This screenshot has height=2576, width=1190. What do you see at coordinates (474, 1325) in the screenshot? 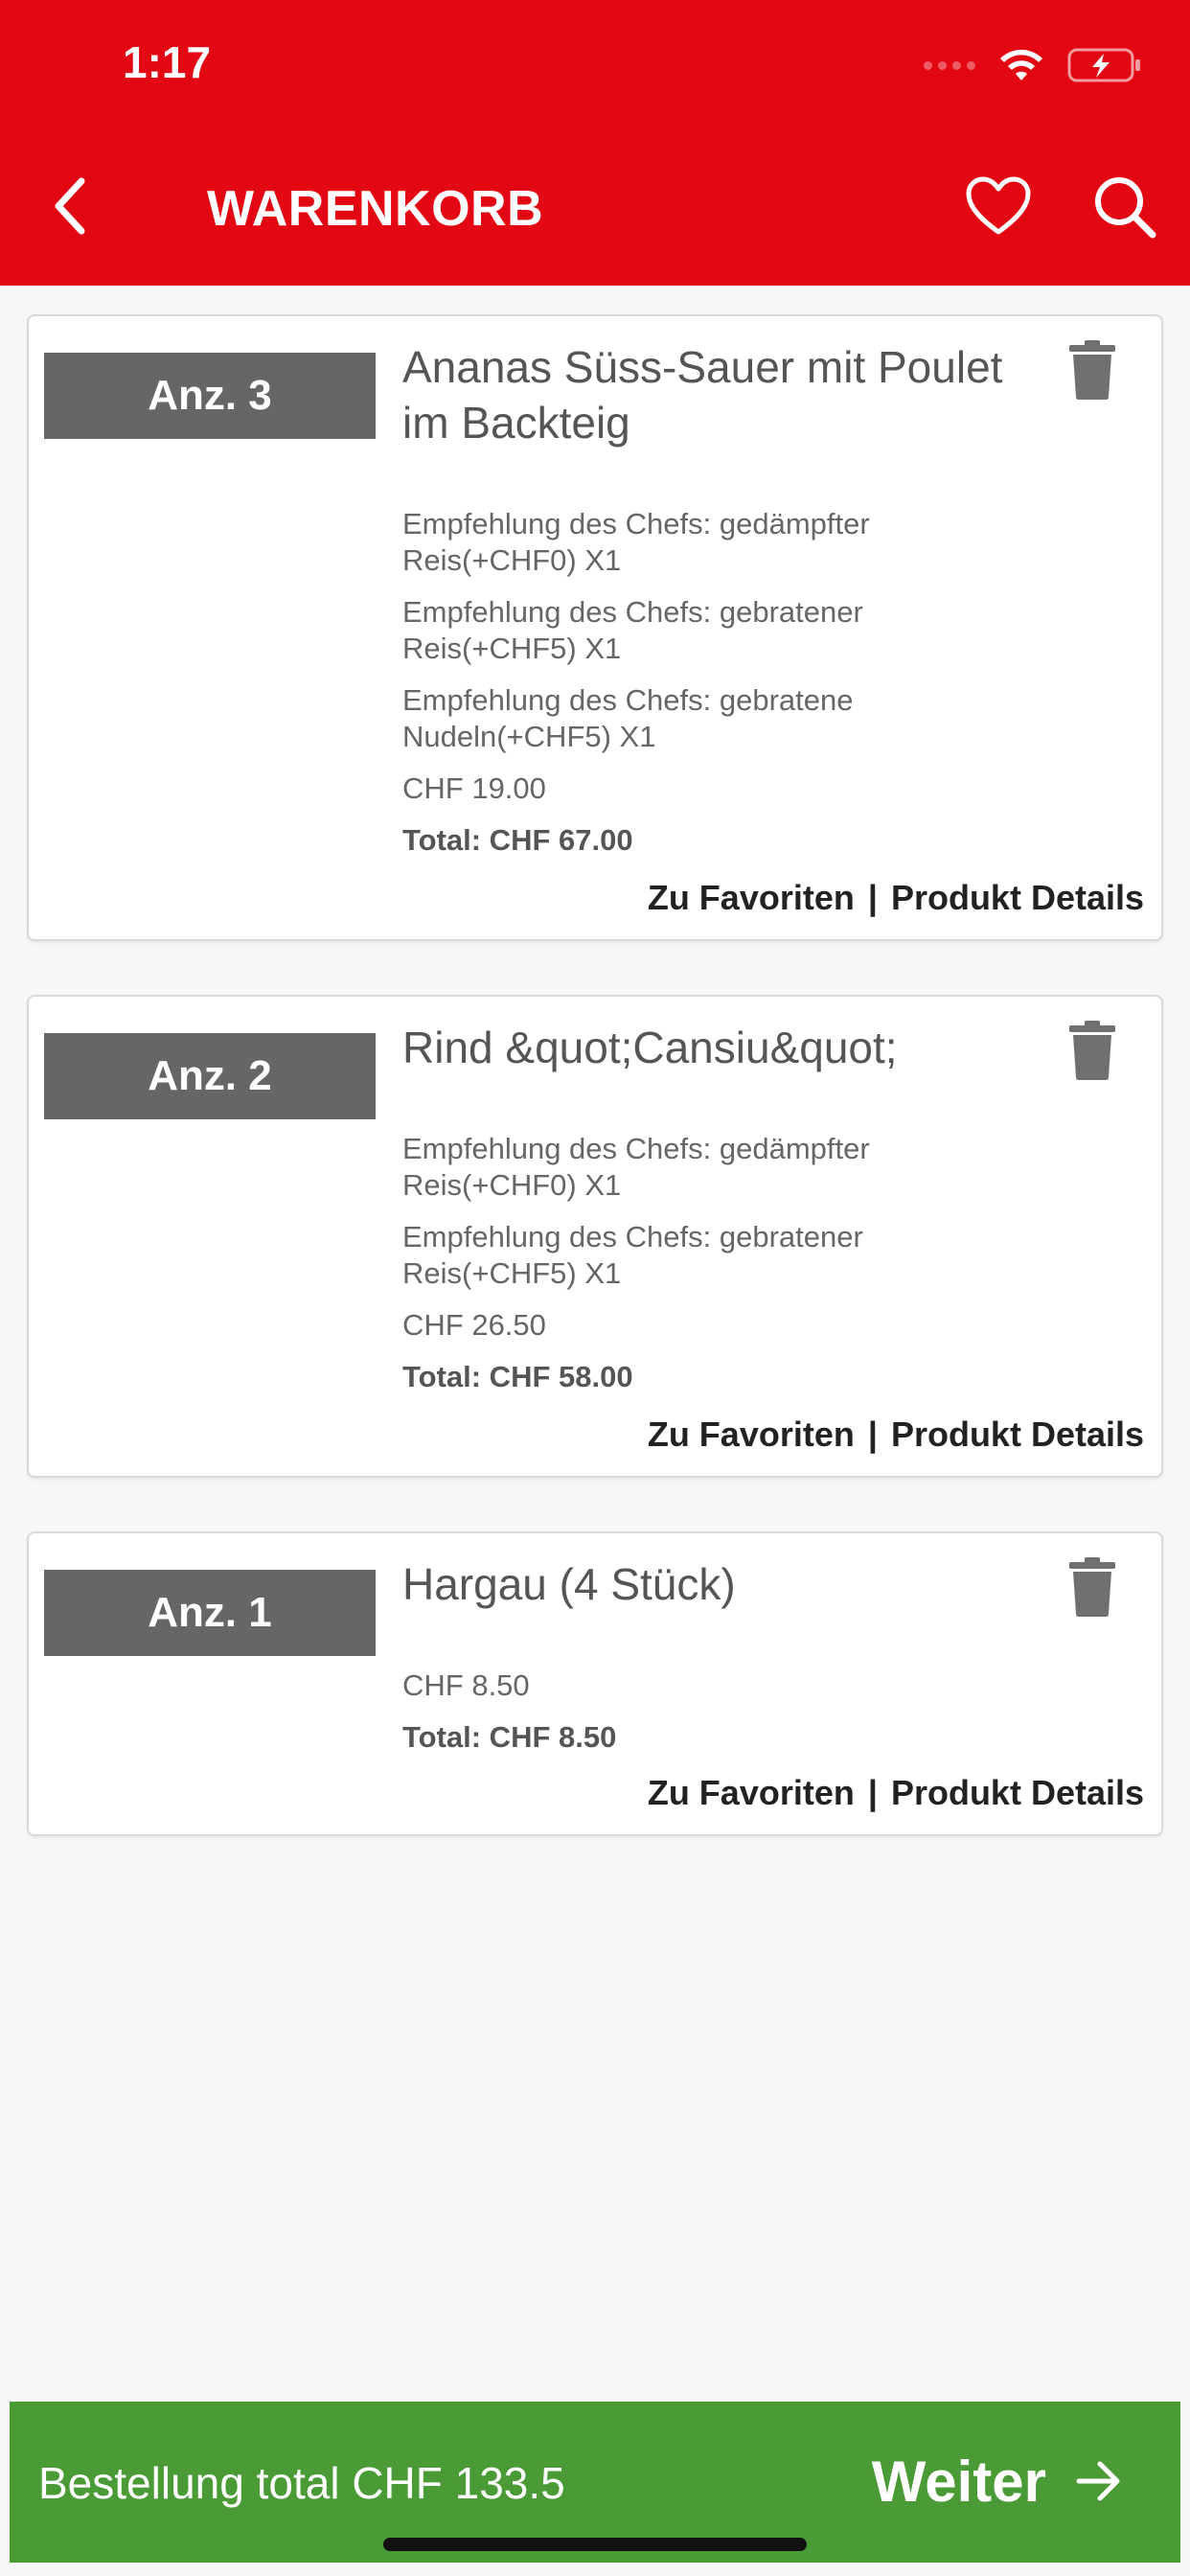
I see `unit-price: CHF 26.50` at bounding box center [474, 1325].